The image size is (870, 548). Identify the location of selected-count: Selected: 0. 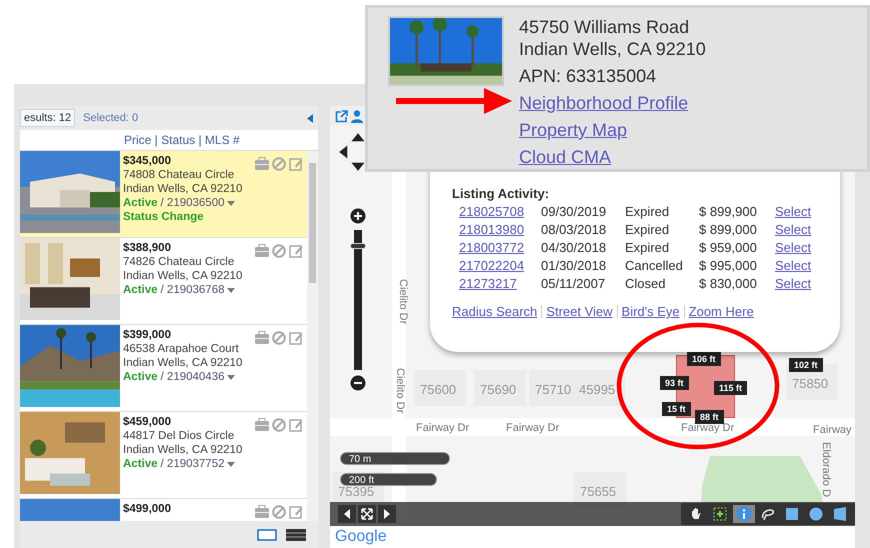
(110, 118).